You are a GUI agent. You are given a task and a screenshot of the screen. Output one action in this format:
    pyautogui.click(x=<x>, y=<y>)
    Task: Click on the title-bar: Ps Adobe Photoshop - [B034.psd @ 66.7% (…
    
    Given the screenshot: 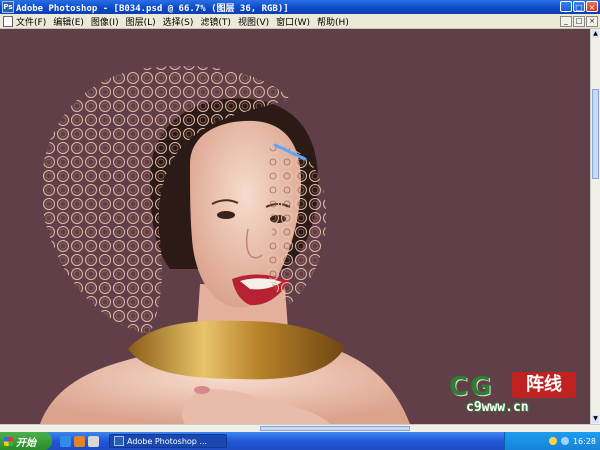 What is the action you would take?
    pyautogui.click(x=300, y=7)
    